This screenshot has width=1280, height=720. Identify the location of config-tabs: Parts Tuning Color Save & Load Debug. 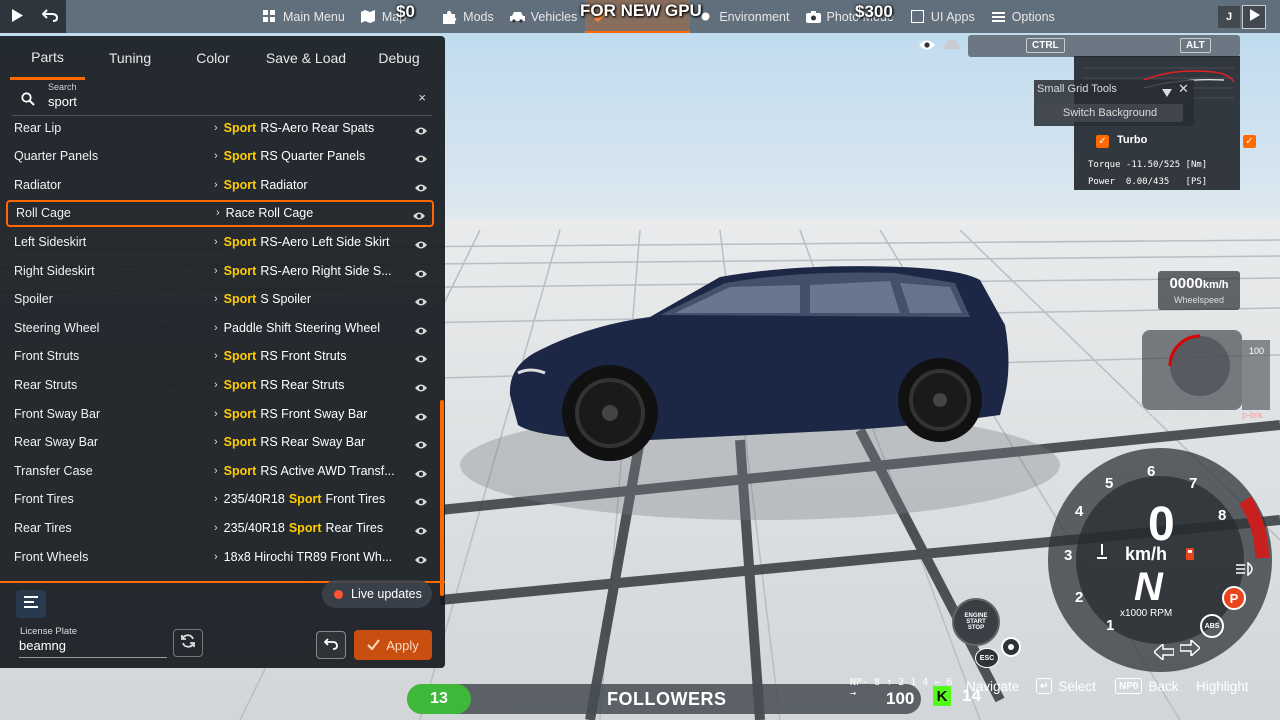
(222, 58).